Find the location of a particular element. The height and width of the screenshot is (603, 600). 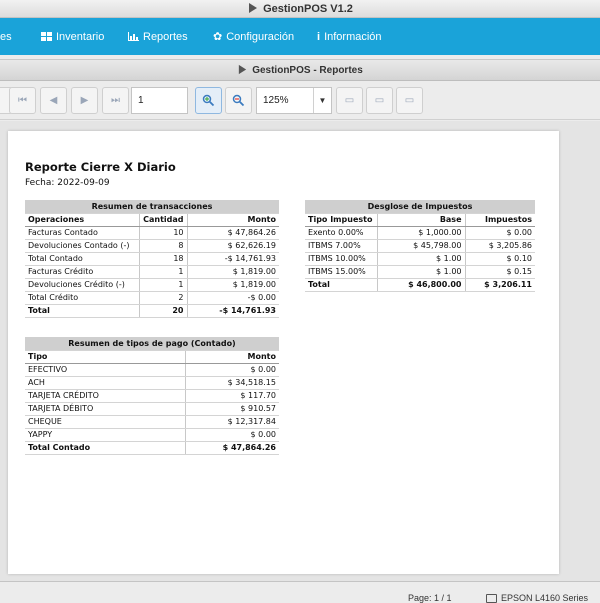

menu-item-informacion: i Información is located at coordinates (349, 36).